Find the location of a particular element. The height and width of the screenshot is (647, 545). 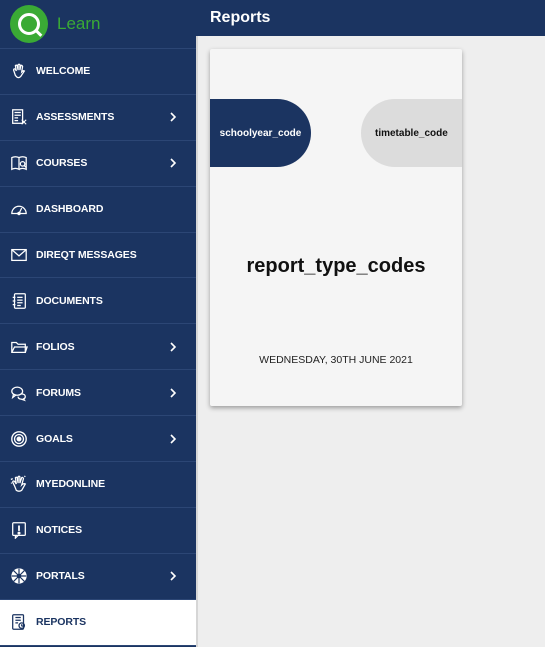

logo: Learn is located at coordinates (98, 24).